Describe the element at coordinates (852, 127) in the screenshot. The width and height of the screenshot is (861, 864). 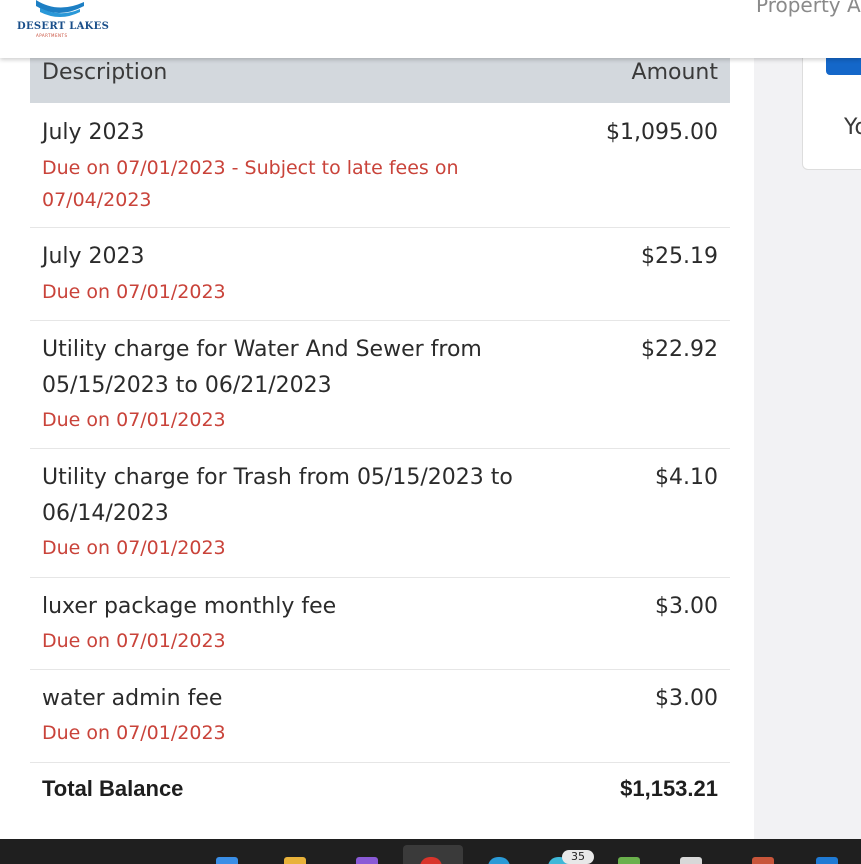
I see `side-panel-text: Yo` at that location.